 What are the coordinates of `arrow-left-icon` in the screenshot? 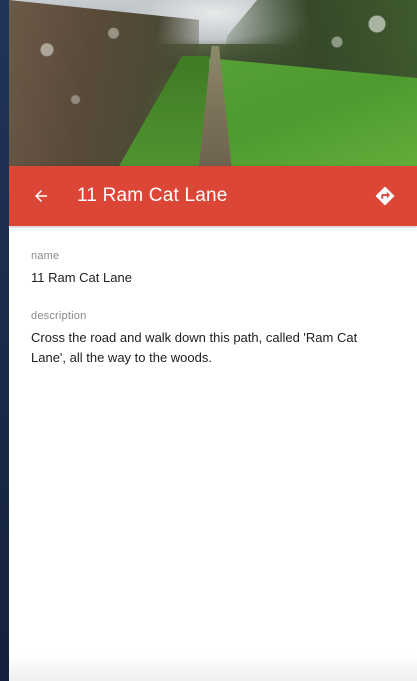 It's located at (41, 196).